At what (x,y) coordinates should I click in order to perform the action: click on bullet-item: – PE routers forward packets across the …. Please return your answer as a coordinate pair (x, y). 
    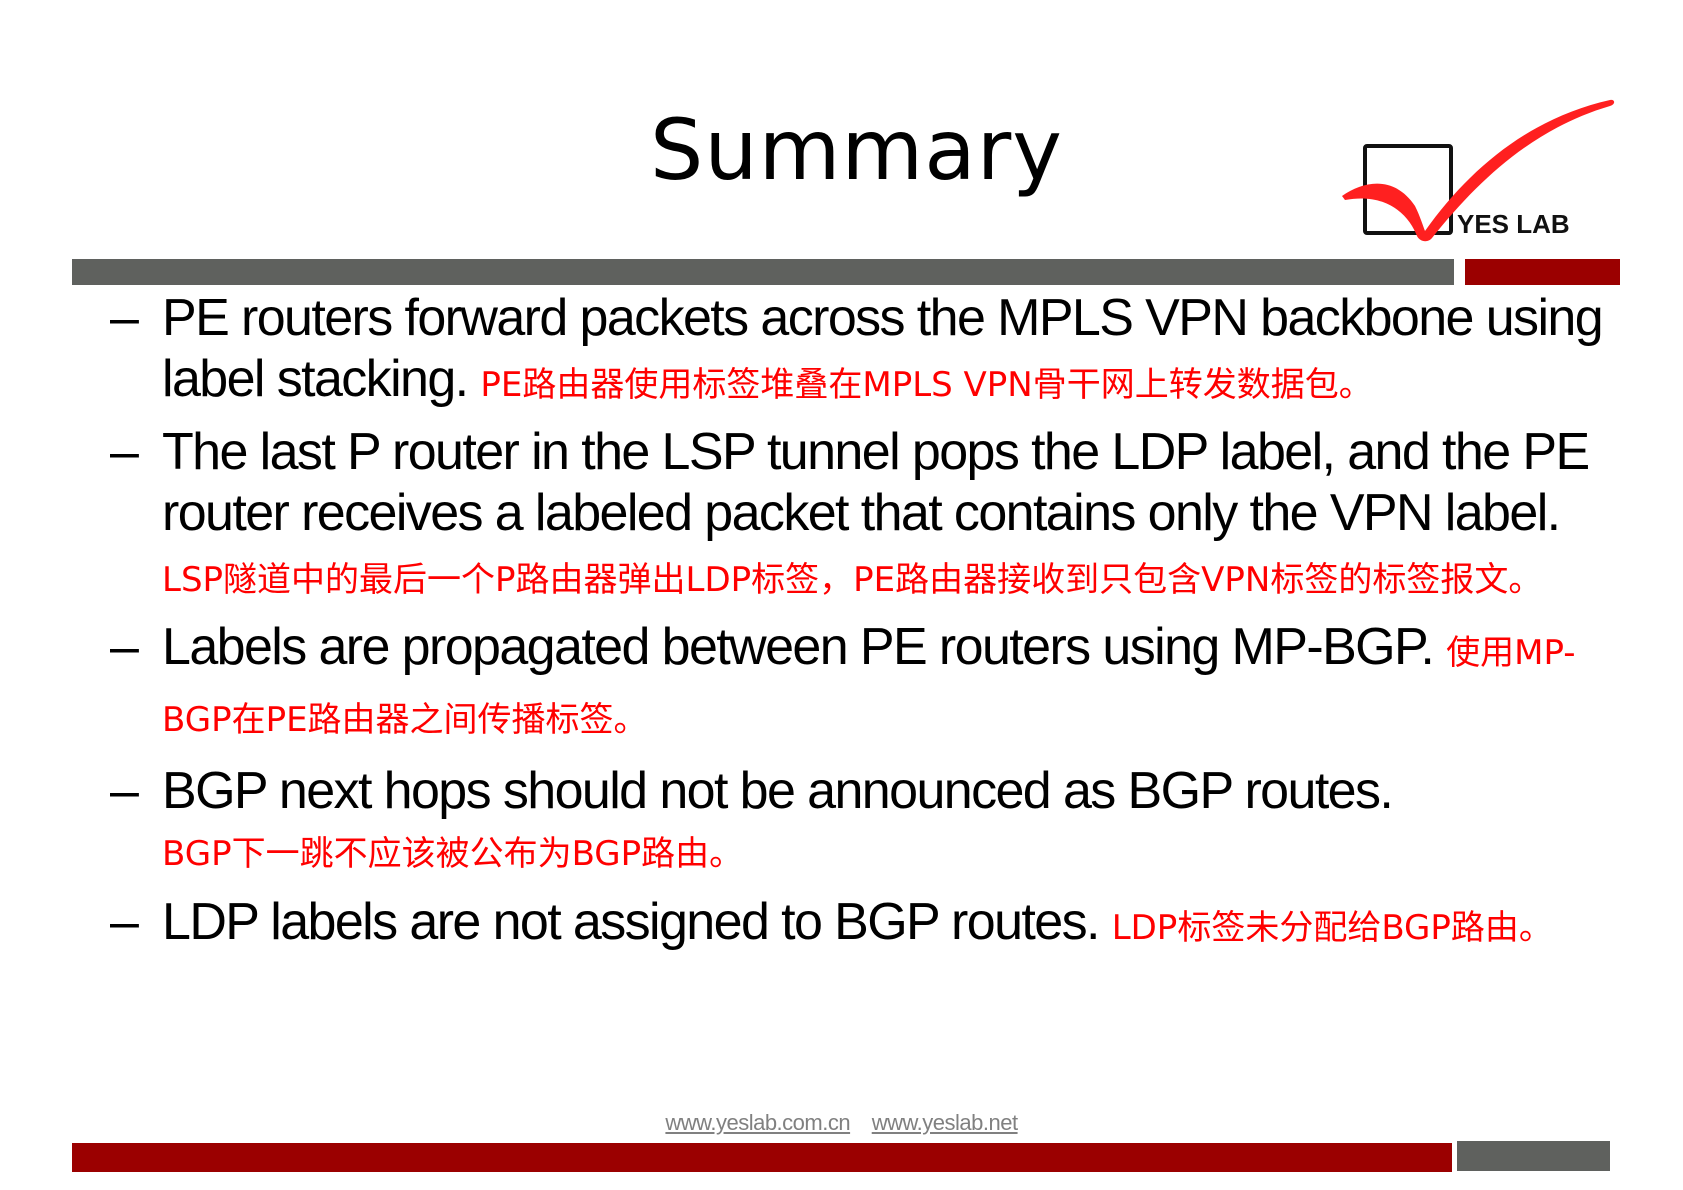
    Looking at the image, I should click on (860, 352).